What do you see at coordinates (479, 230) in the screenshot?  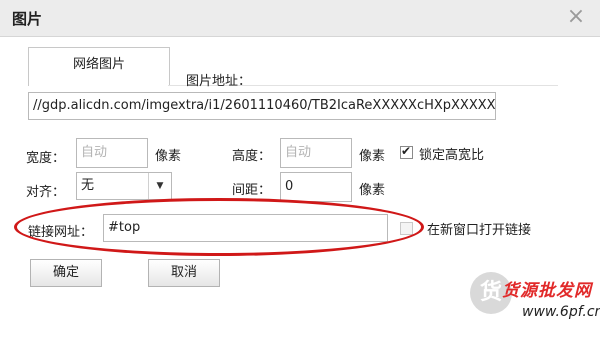 I see `new-window-label: 在新窗口打开链接` at bounding box center [479, 230].